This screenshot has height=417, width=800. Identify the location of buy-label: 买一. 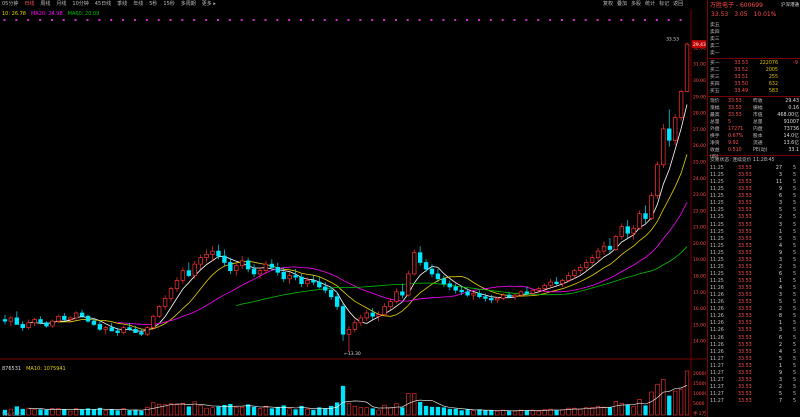
(715, 63).